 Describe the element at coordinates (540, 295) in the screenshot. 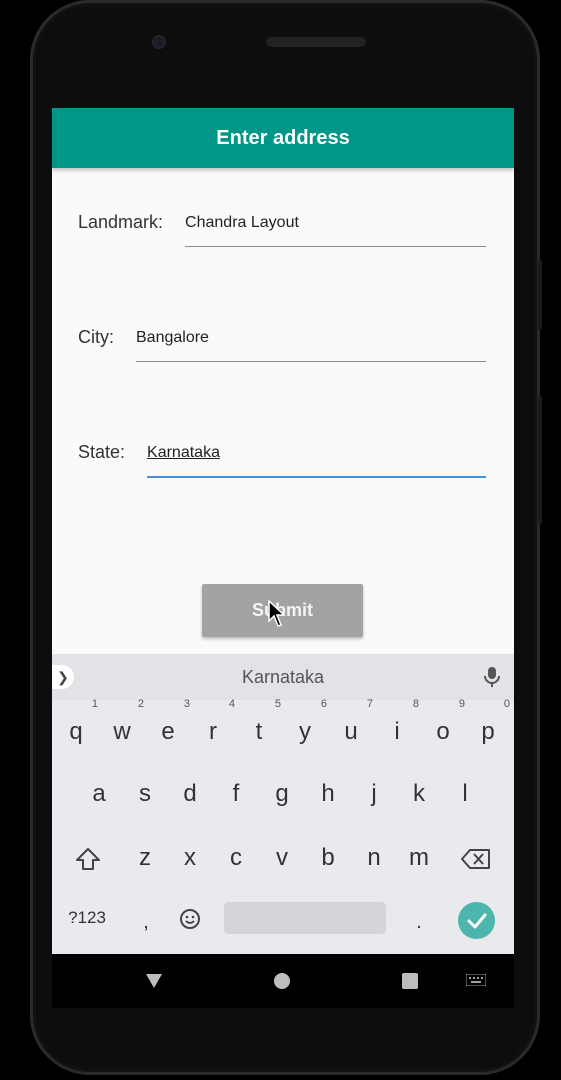

I see `power-button` at that location.